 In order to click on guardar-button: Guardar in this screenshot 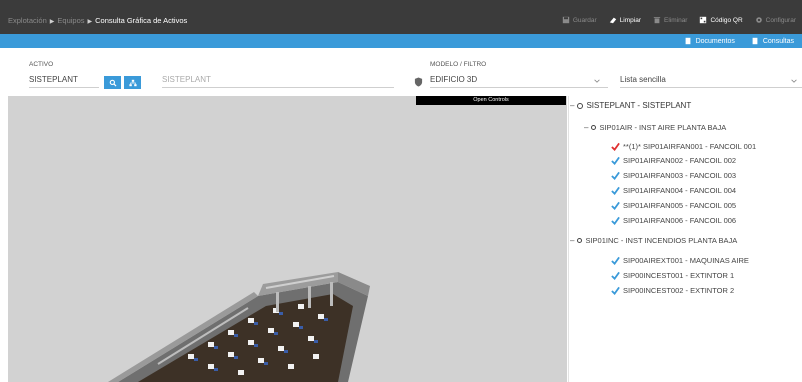, I will do `click(579, 20)`.